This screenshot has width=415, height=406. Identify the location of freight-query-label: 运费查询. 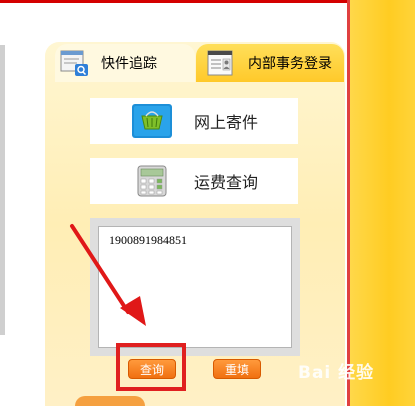
(226, 183).